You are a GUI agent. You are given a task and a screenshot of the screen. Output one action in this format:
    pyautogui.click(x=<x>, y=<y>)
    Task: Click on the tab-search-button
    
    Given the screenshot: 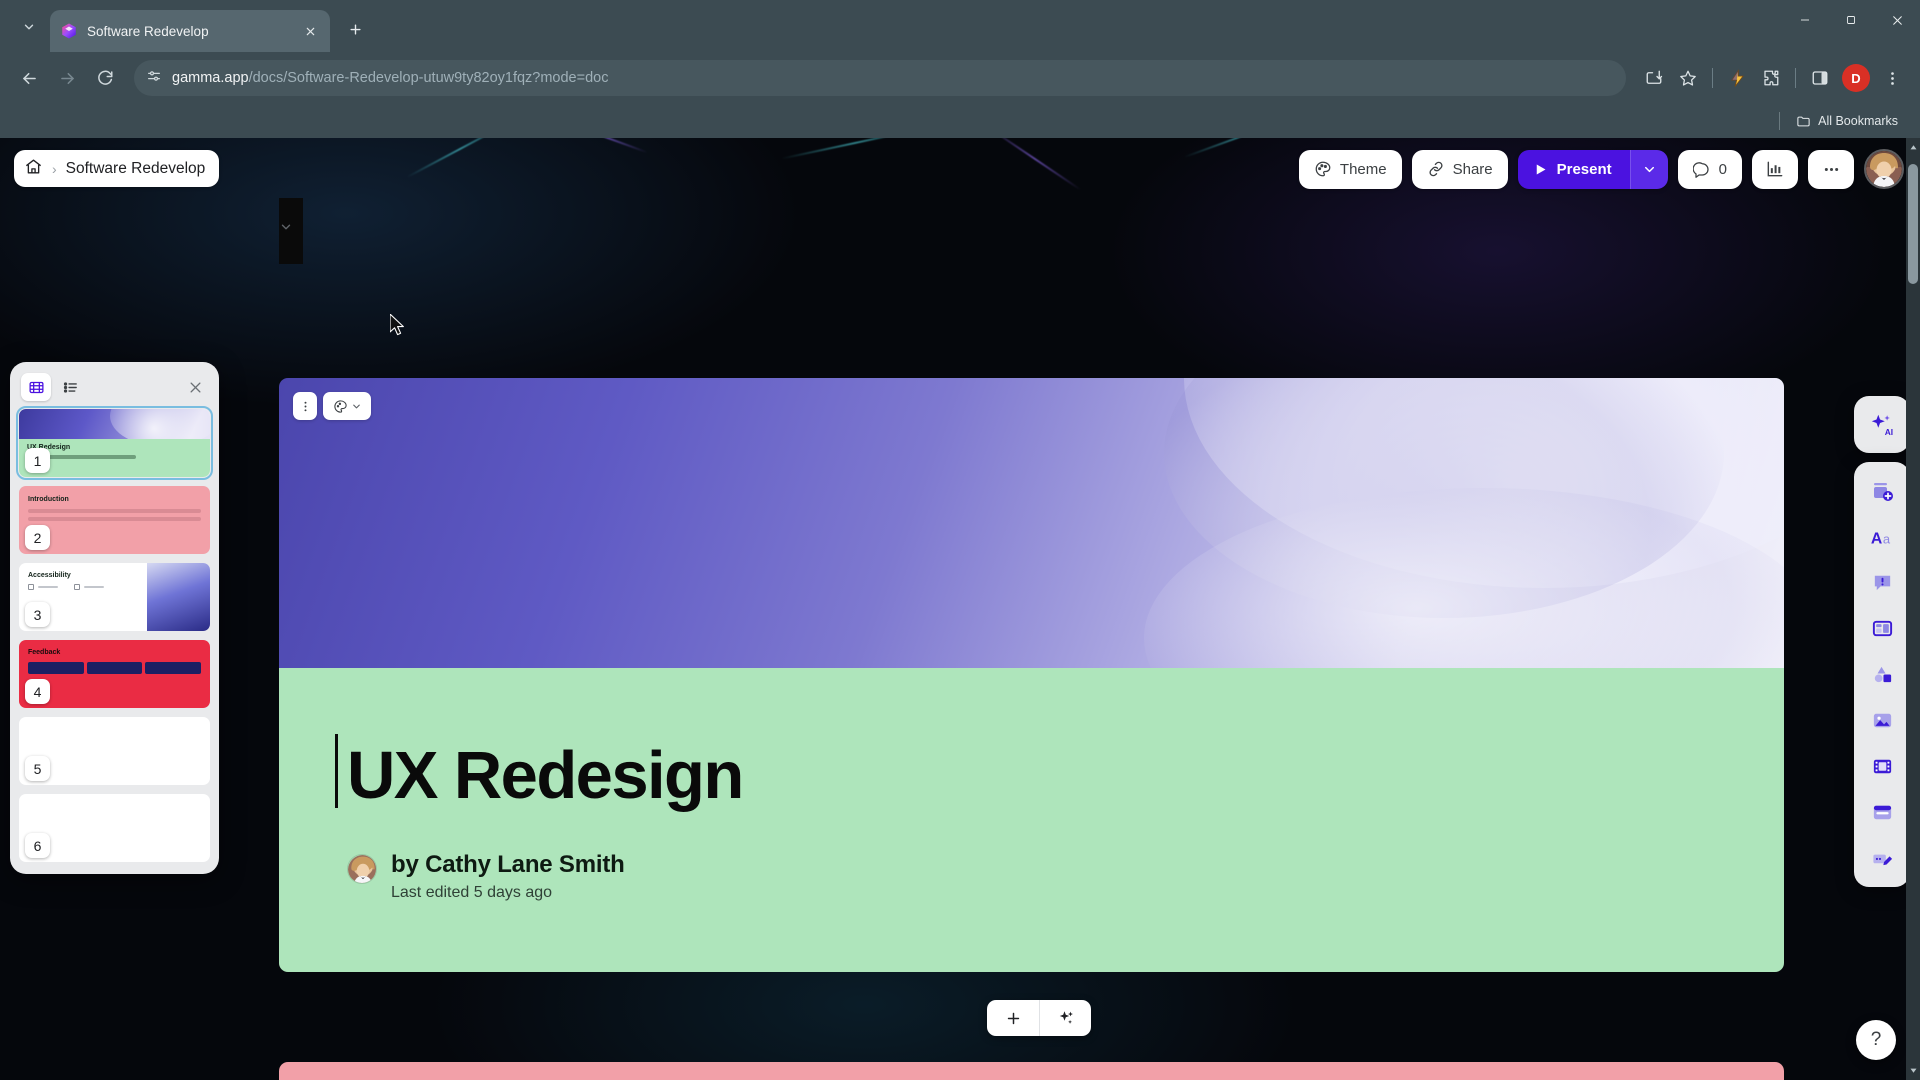 What is the action you would take?
    pyautogui.click(x=29, y=27)
    